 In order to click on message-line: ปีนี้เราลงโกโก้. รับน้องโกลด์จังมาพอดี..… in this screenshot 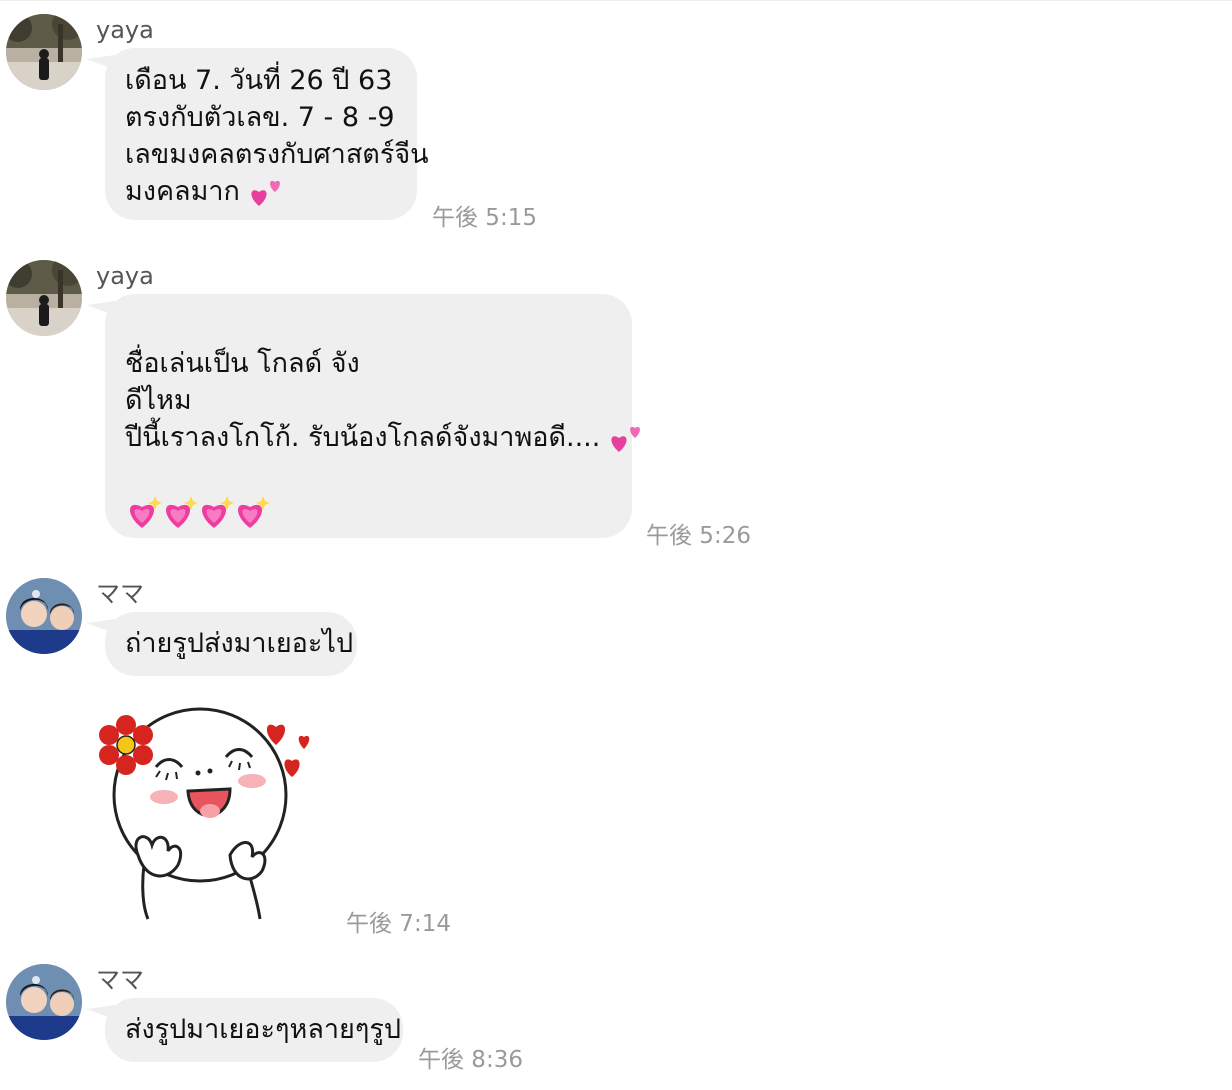, I will do `click(382, 437)`.